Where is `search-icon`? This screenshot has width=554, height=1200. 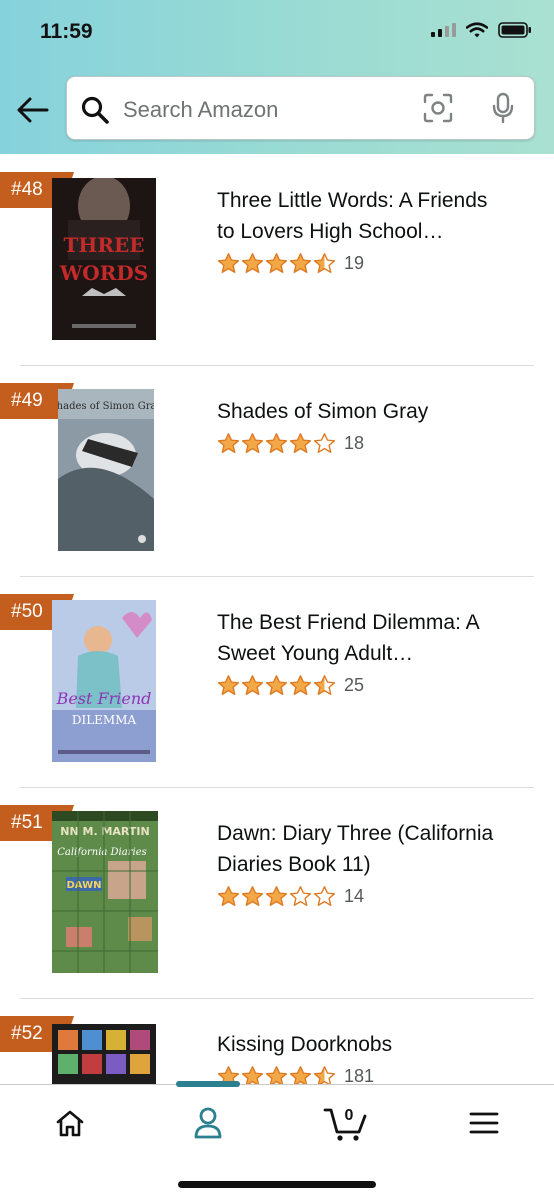
search-icon is located at coordinates (95, 110).